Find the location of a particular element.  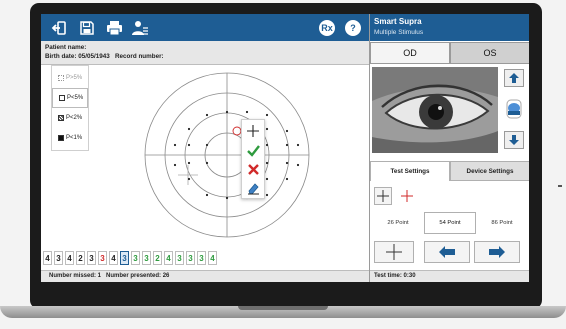

presentation-stats: Number missed: 1 Number presented: 26 is located at coordinates (109, 276).